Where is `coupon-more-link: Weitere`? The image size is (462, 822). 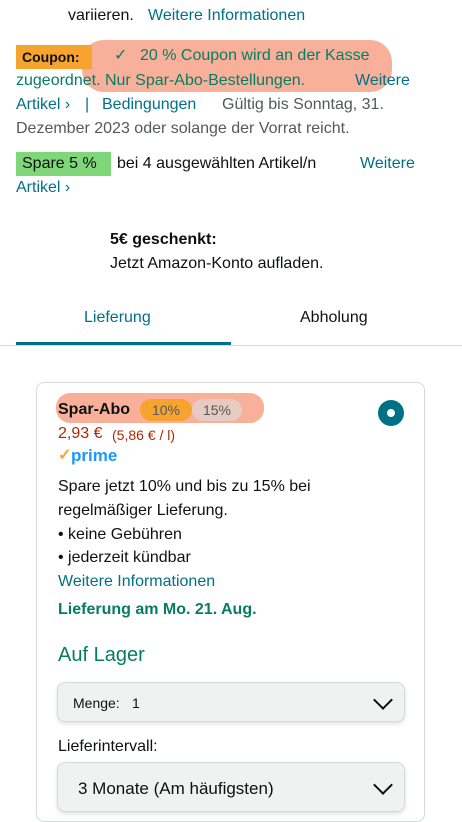
coupon-more-link: Weitere is located at coordinates (382, 81).